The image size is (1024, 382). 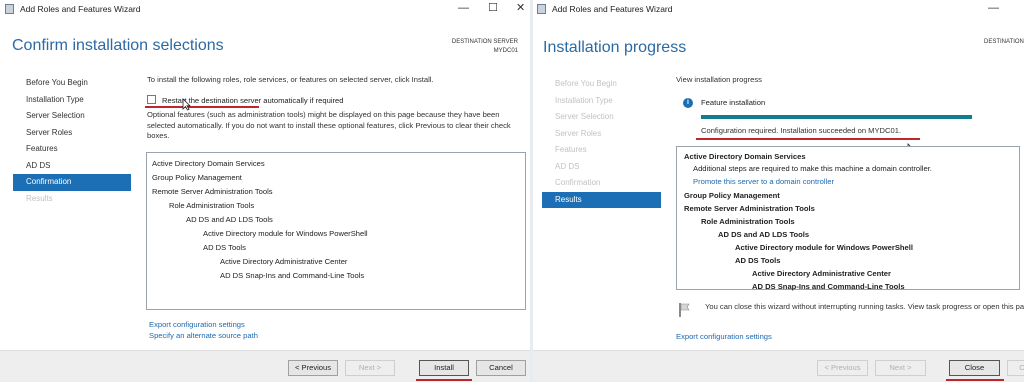 What do you see at coordinates (212, 205) in the screenshot?
I see `list-item: Role Administration Tools` at bounding box center [212, 205].